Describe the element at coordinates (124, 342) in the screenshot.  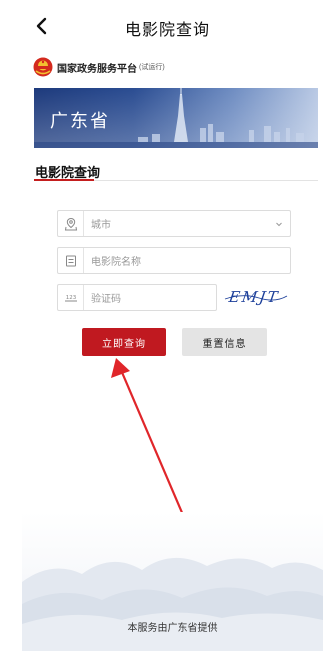
I see `query-now-button: 立即查询` at that location.